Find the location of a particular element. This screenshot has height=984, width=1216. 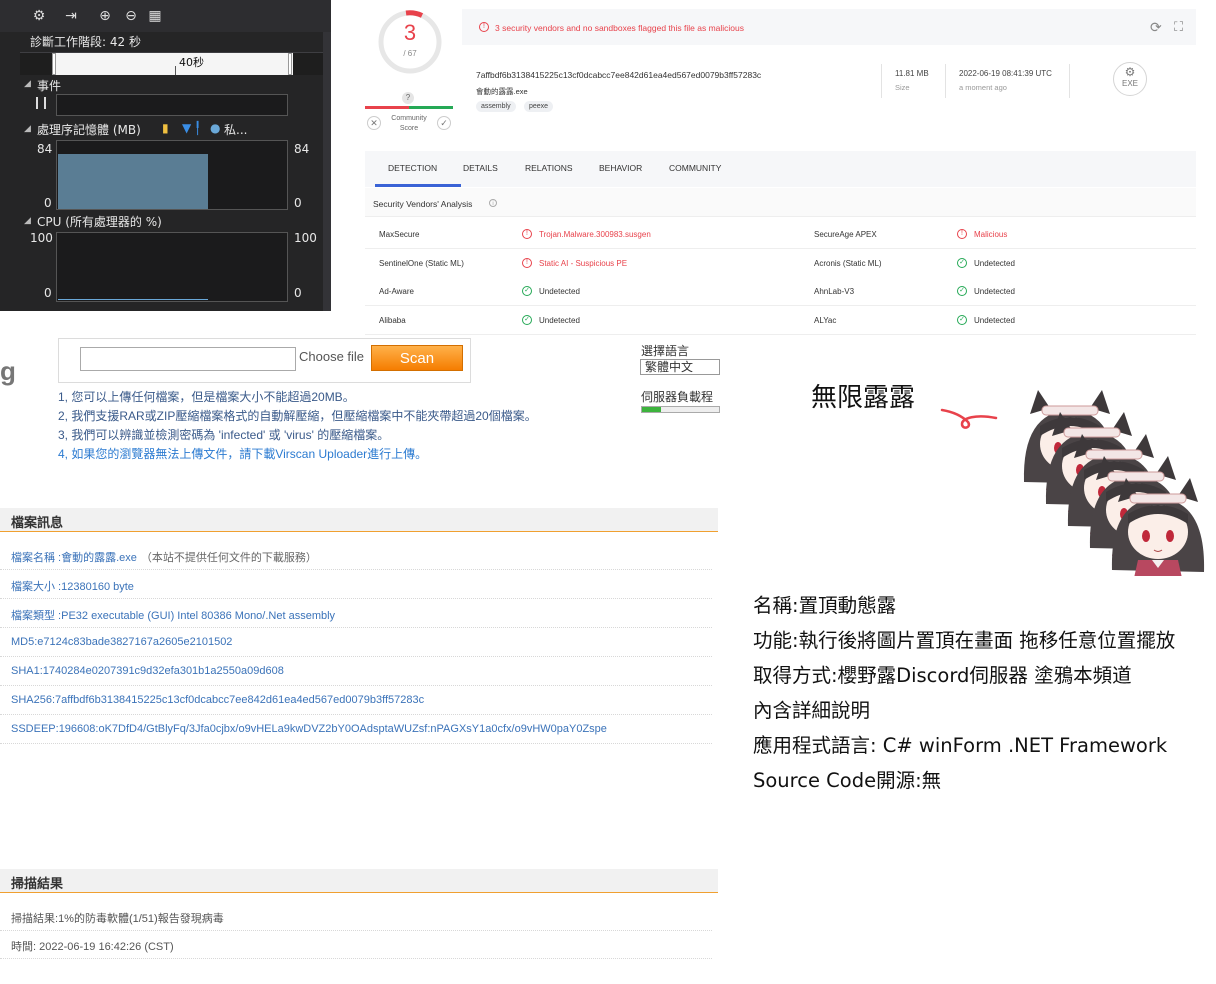

cpu-title: CPU (所有處理器的 %) is located at coordinates (99, 222).